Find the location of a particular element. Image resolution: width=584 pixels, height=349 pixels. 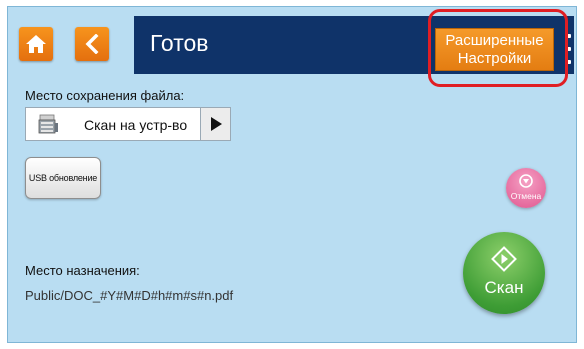

title-bar: Готов Расширенные Настройки is located at coordinates (354, 45).